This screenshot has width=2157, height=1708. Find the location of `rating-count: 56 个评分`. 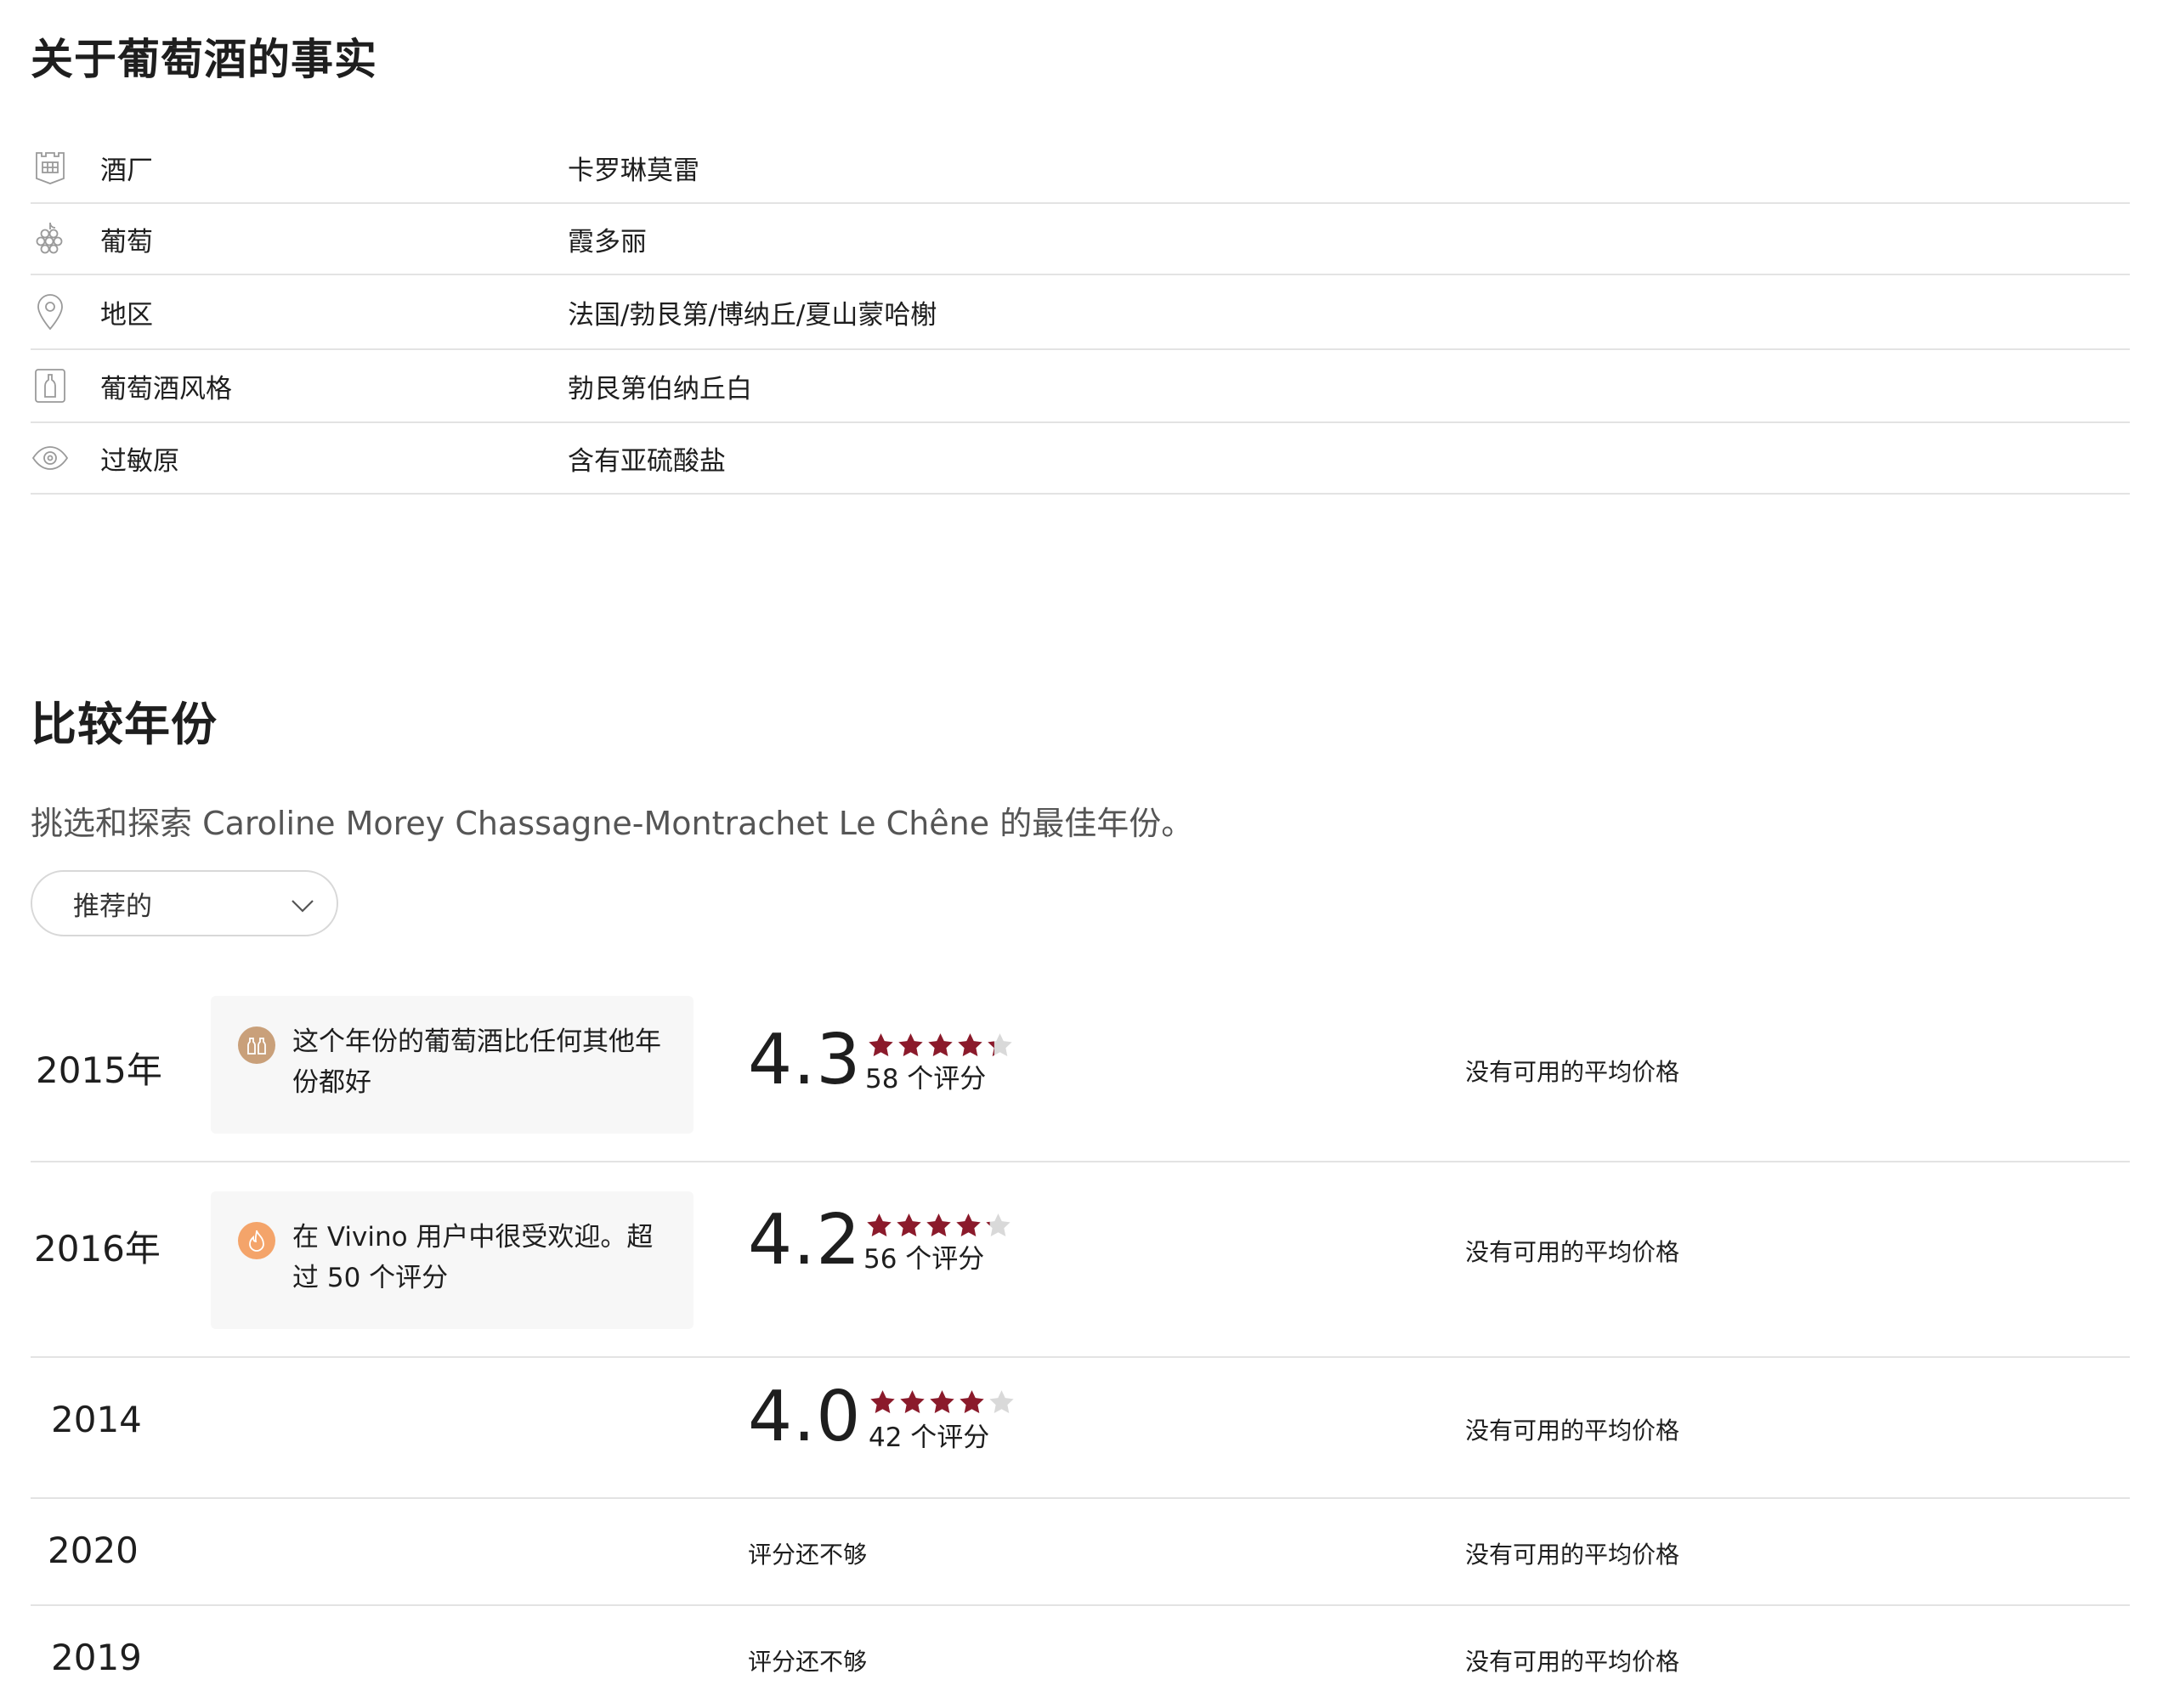

rating-count: 56 个评分 is located at coordinates (924, 1260).